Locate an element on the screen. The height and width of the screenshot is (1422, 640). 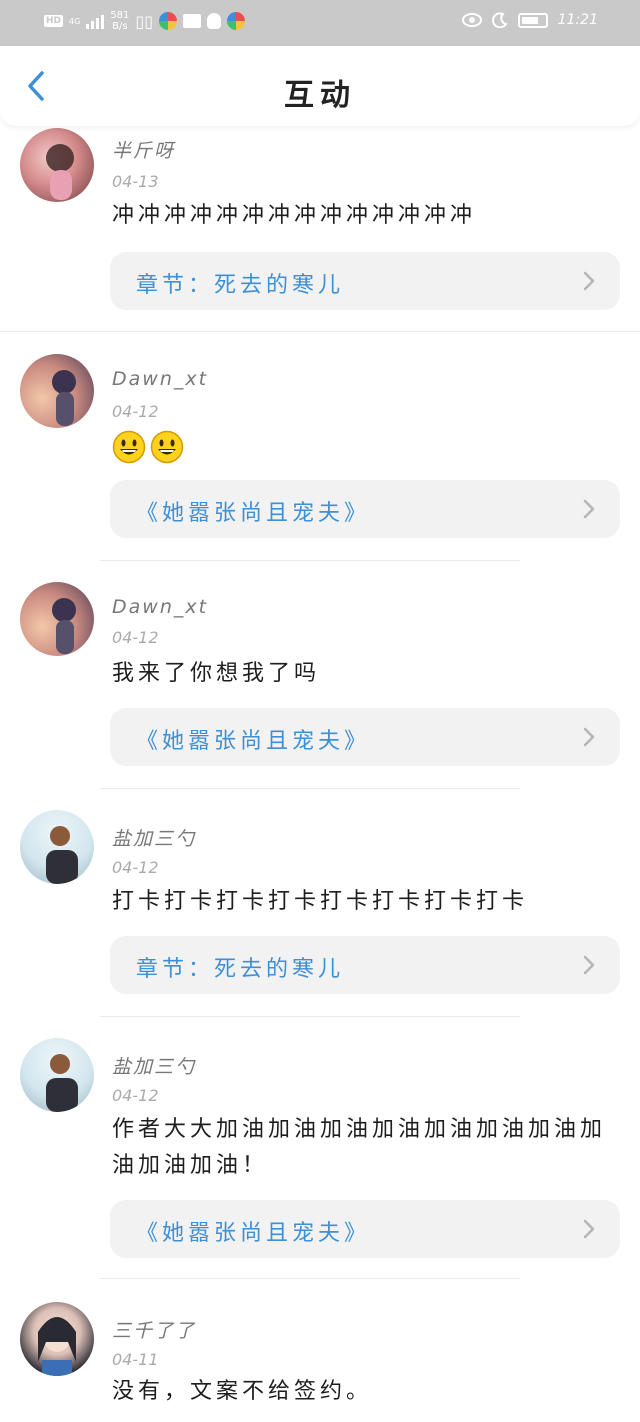
status-left: HD 4G 581 B/s ▯▯ is located at coordinates (145, 21).